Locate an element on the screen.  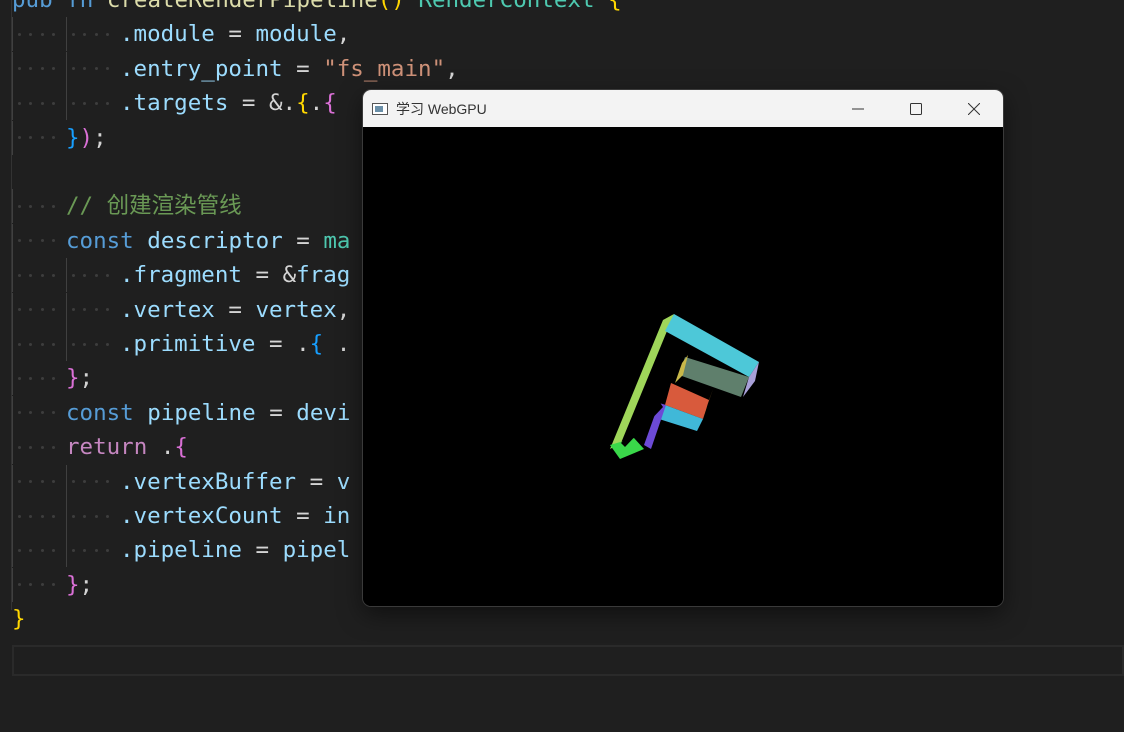
code-text: .pipeline = pipel is located at coordinates (235, 550).